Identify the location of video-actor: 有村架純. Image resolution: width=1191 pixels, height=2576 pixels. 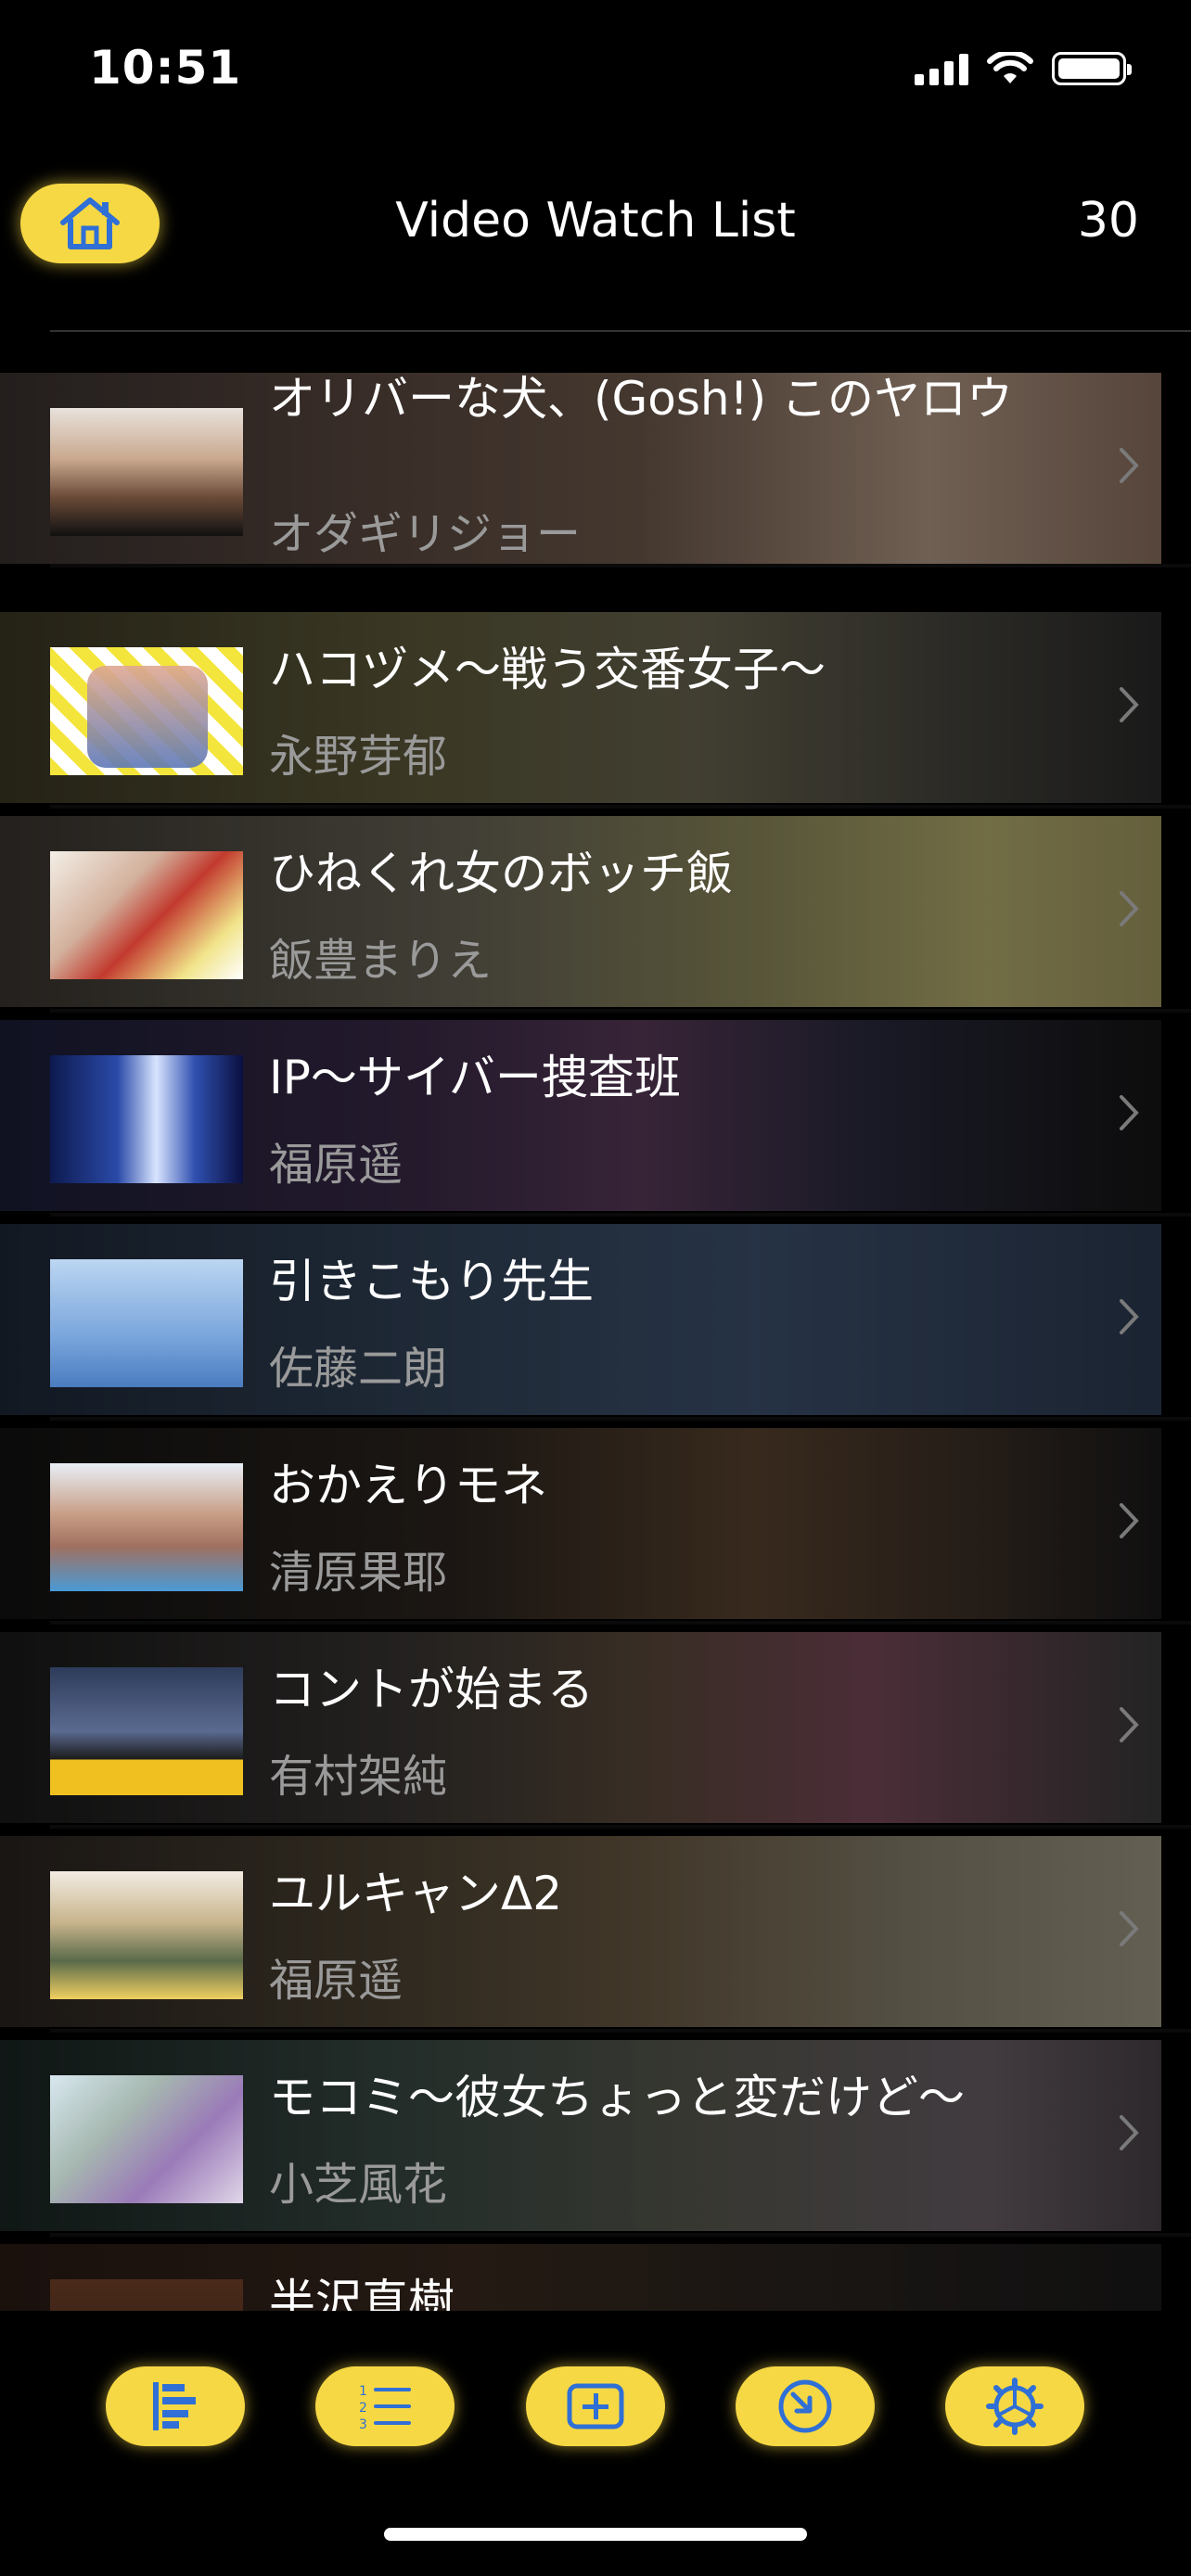
(359, 1777).